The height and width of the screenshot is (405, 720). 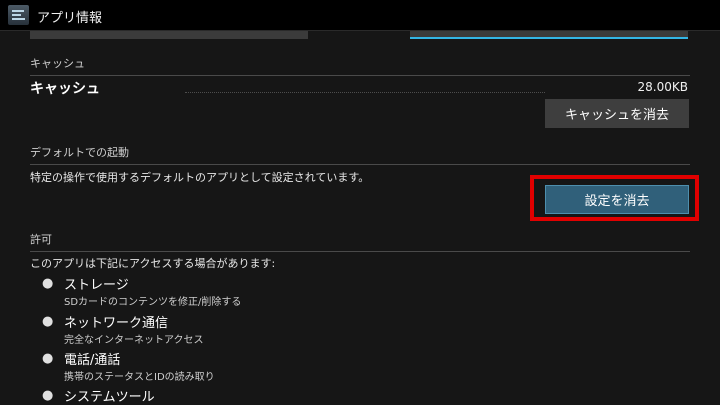 I want to click on permission-title: 電話/通話, so click(x=92, y=360).